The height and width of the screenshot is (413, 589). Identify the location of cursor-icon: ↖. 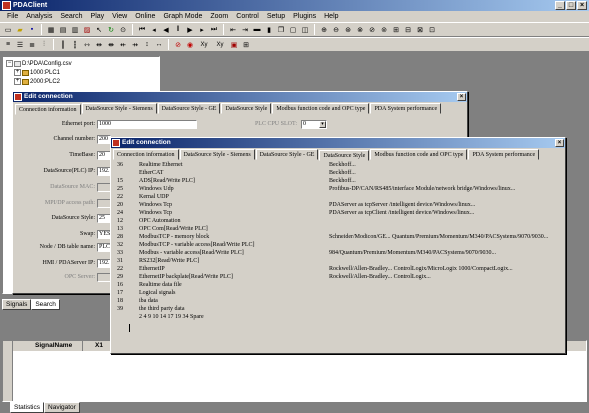
(99, 30).